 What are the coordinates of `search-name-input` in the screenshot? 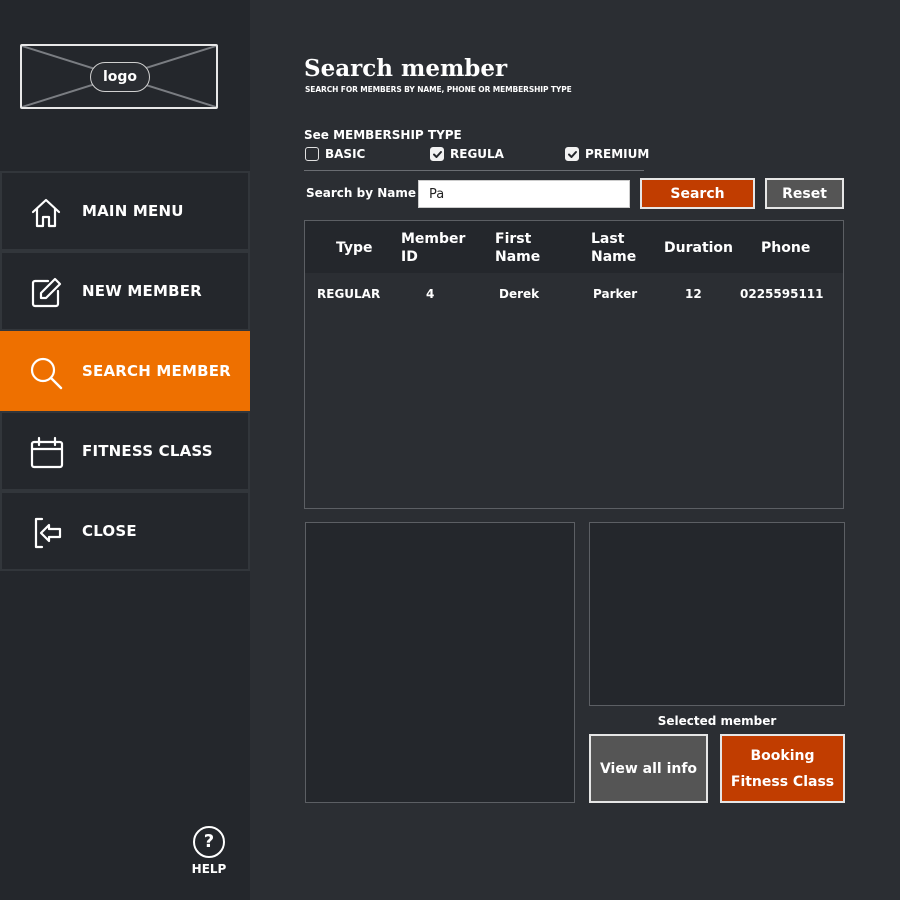 It's located at (524, 194).